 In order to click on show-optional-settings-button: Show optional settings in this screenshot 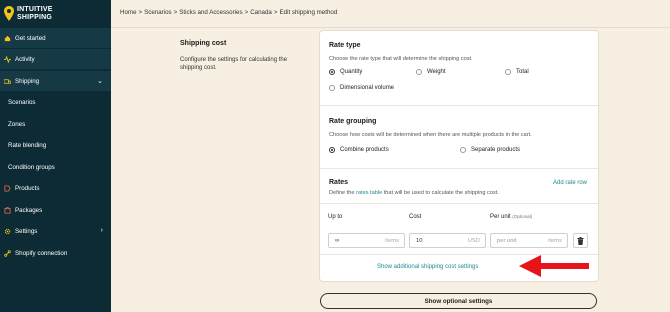, I will do `click(458, 301)`.